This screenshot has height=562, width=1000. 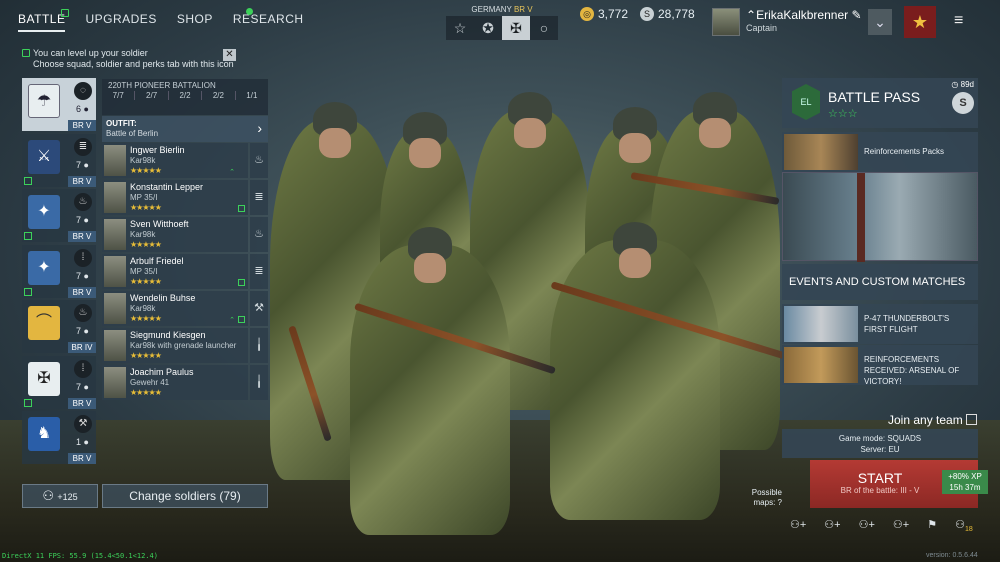 What do you see at coordinates (59, 382) in the screenshot?
I see `squad-card: ✠ ⁞ 7 ● BR V` at bounding box center [59, 382].